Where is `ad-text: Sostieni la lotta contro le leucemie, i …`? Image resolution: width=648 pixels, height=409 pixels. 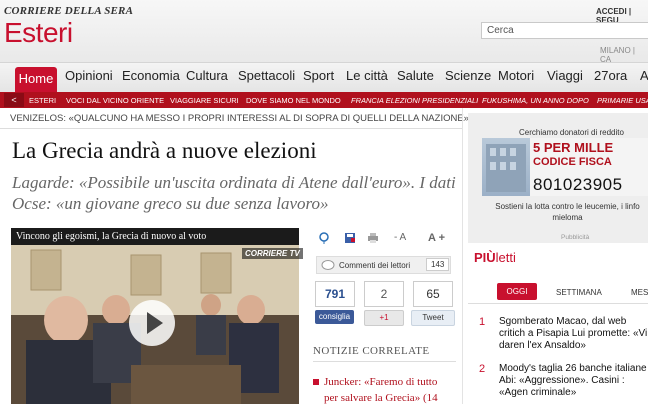 ad-text: Sostieni la lotta contro le leucemie, i … is located at coordinates (567, 212).